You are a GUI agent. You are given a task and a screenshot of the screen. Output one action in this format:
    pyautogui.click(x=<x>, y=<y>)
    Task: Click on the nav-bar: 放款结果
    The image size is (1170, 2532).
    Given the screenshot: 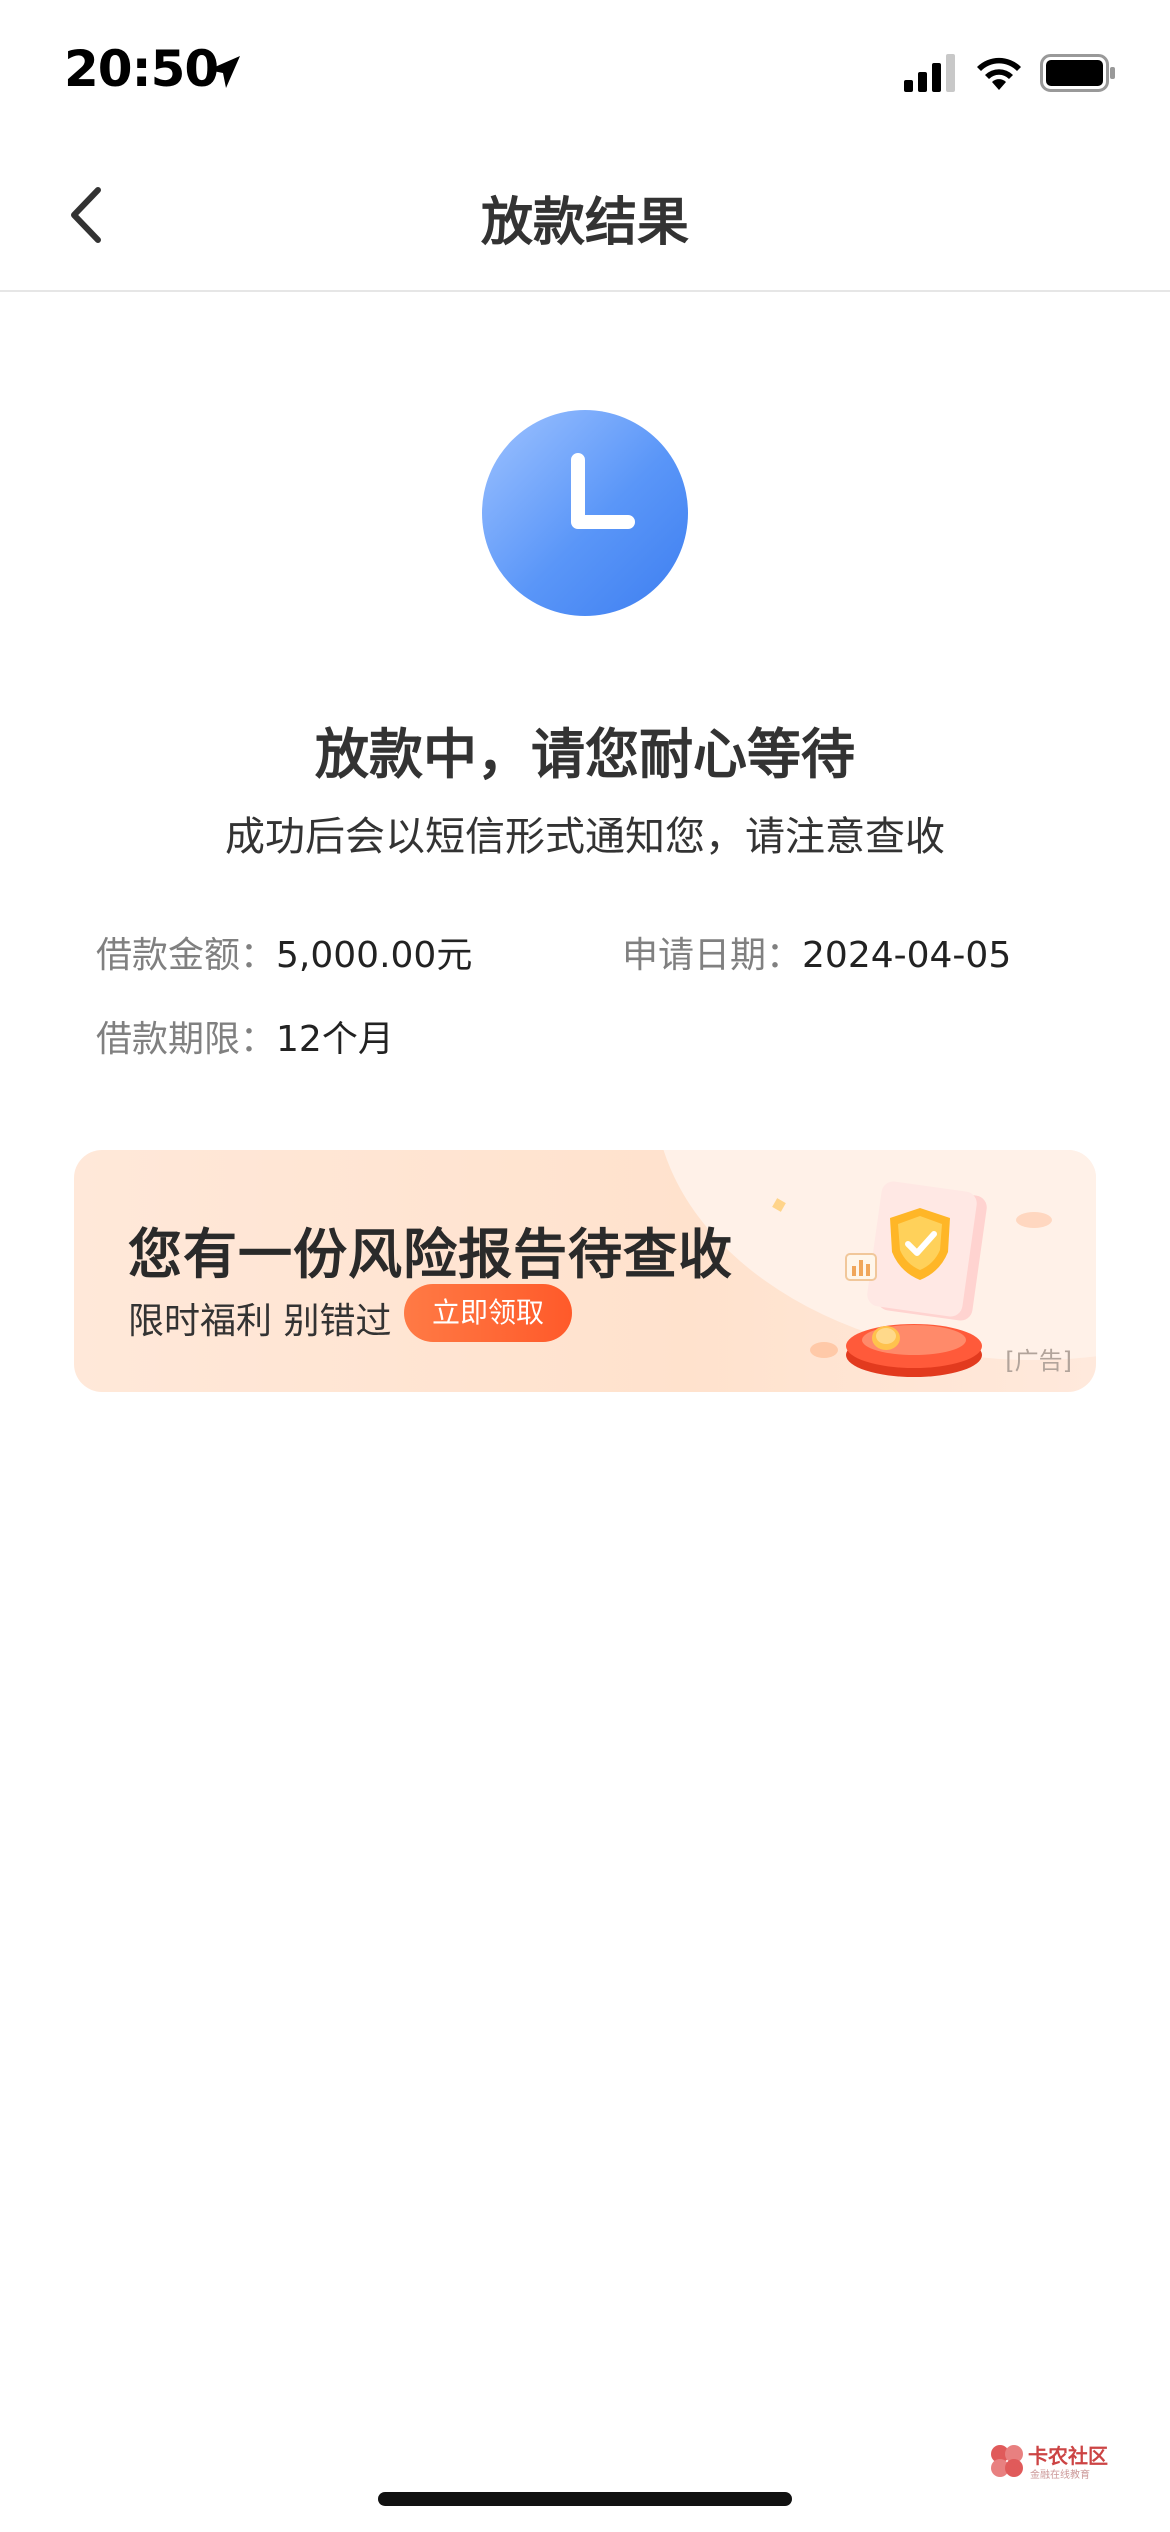 What is the action you would take?
    pyautogui.click(x=585, y=216)
    